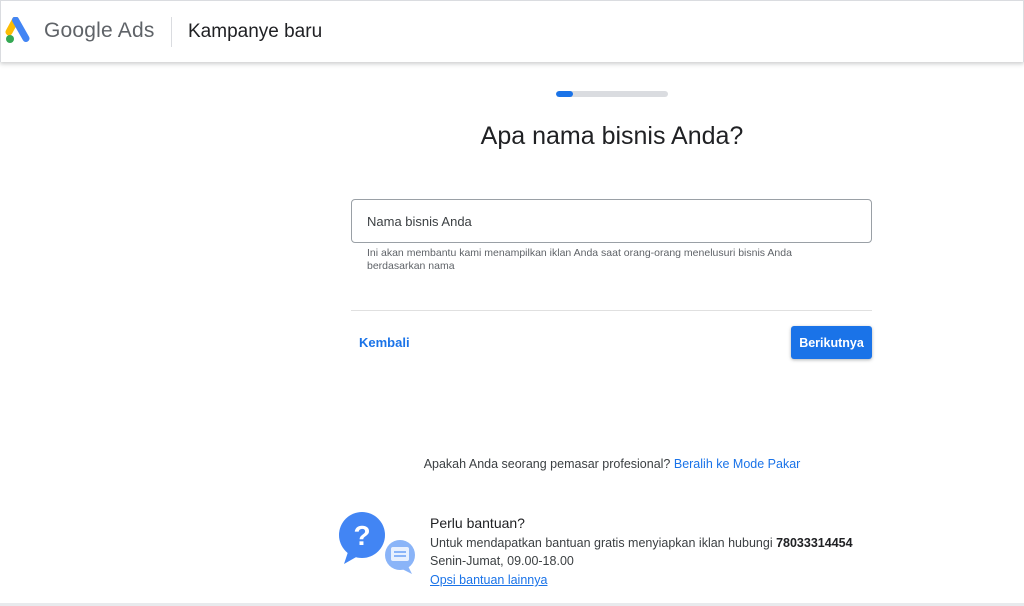  What do you see at coordinates (512, 31) in the screenshot?
I see `top-app-bar: Google Ads Kampanye baru` at bounding box center [512, 31].